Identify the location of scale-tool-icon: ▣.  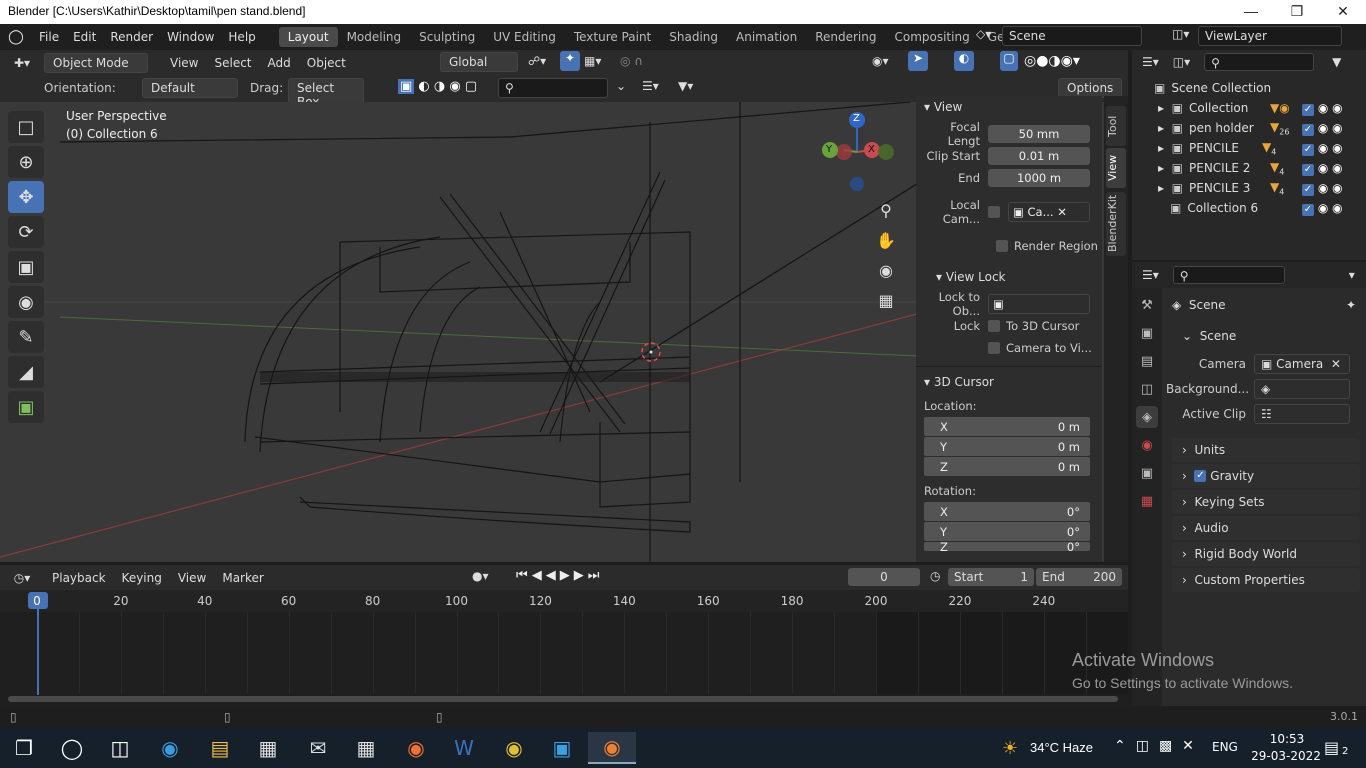
(26, 267).